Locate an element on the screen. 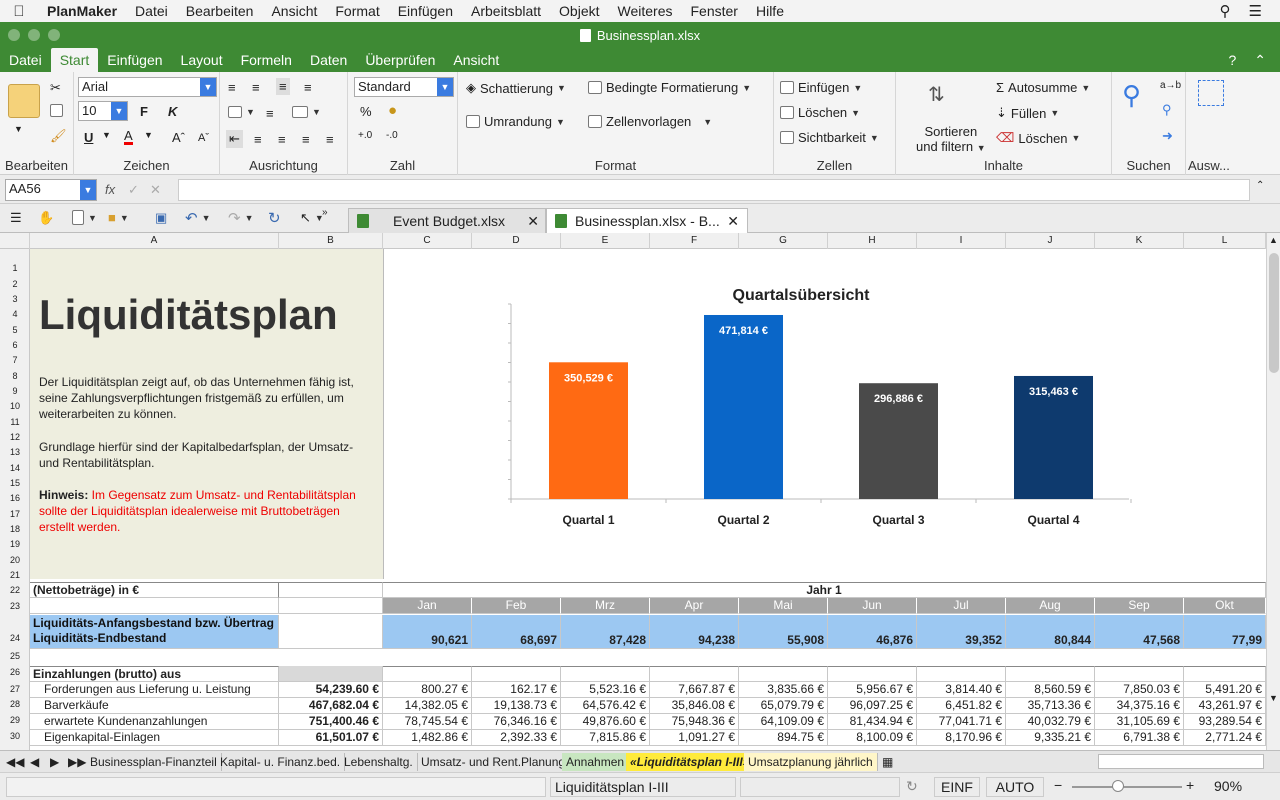  endbestand-value: 39,352 is located at coordinates (961, 632).